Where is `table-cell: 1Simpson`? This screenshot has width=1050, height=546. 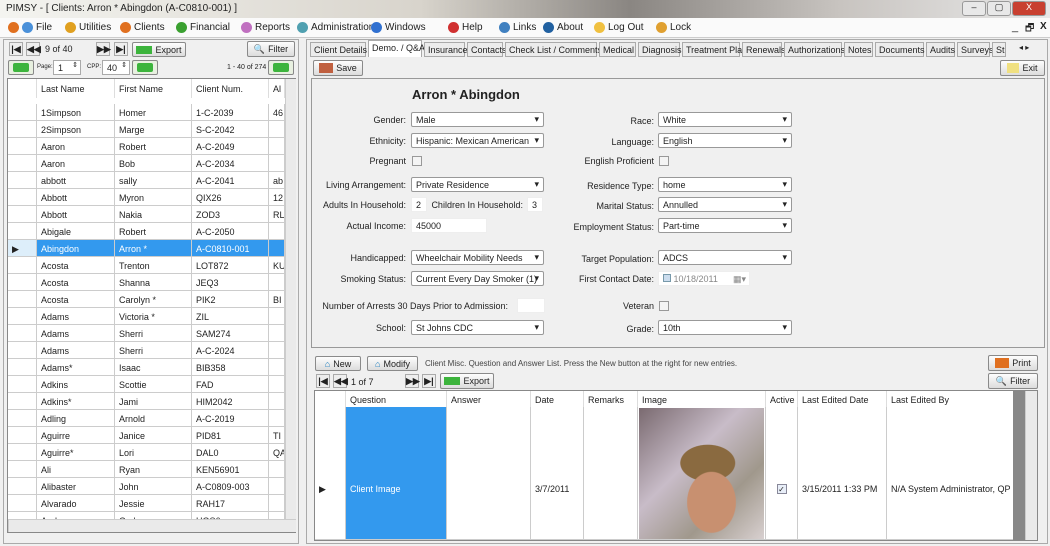
table-cell: 1Simpson is located at coordinates (76, 112).